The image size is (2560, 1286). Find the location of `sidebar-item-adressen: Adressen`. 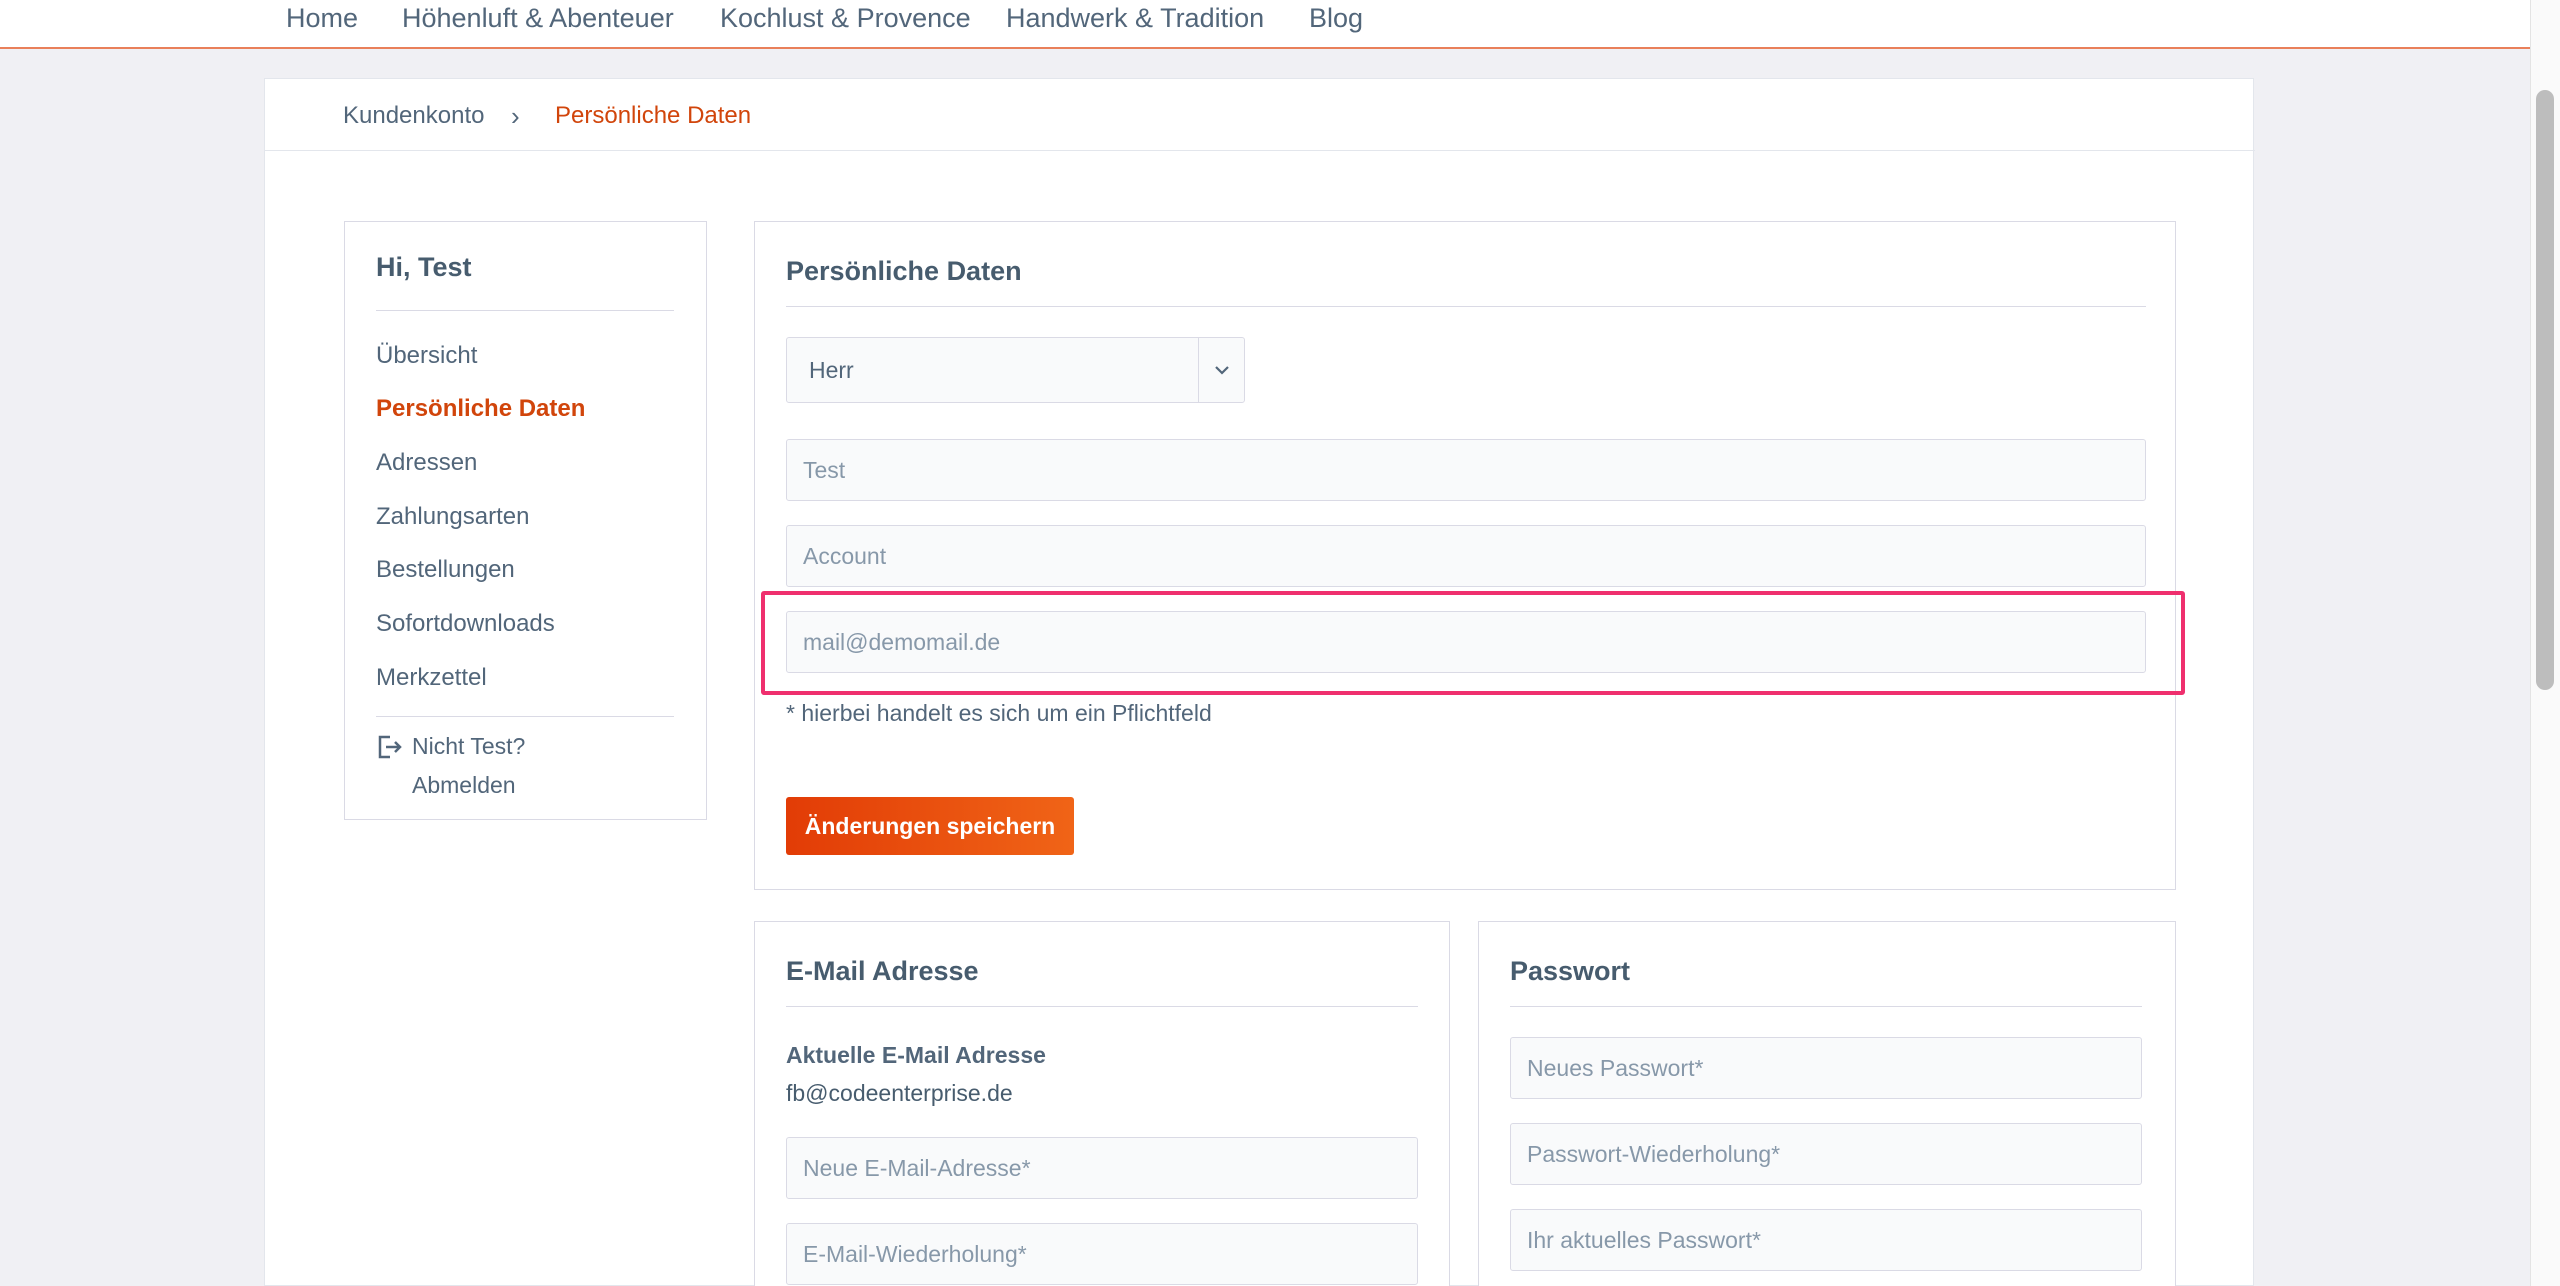

sidebar-item-adressen: Adressen is located at coordinates (426, 463).